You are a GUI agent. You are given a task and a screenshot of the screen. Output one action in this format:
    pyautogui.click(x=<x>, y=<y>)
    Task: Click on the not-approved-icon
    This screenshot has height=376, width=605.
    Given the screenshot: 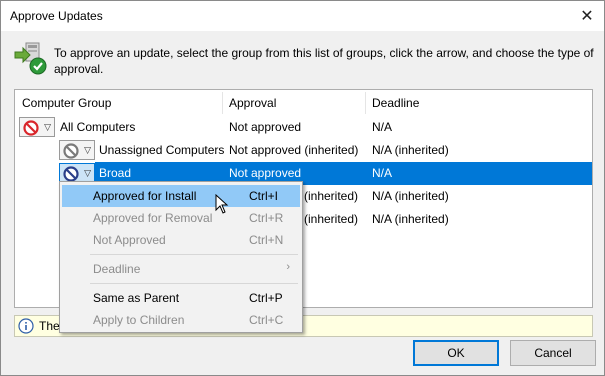 What is the action you would take?
    pyautogui.click(x=31, y=128)
    